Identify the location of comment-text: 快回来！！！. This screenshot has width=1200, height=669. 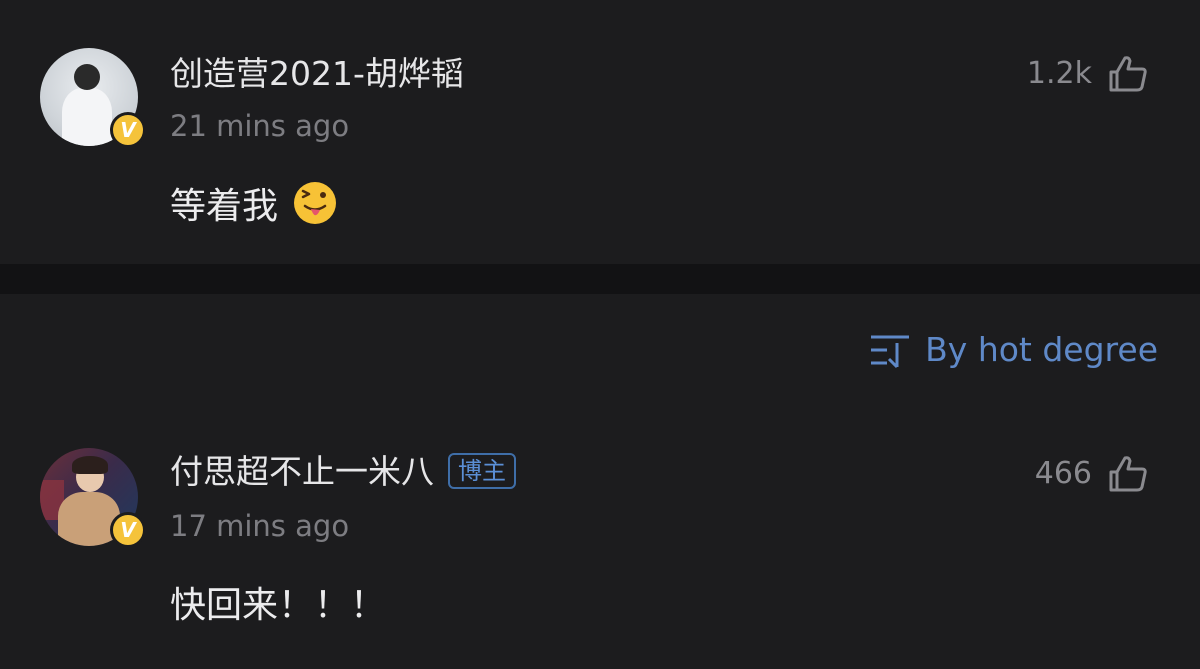
(278, 605).